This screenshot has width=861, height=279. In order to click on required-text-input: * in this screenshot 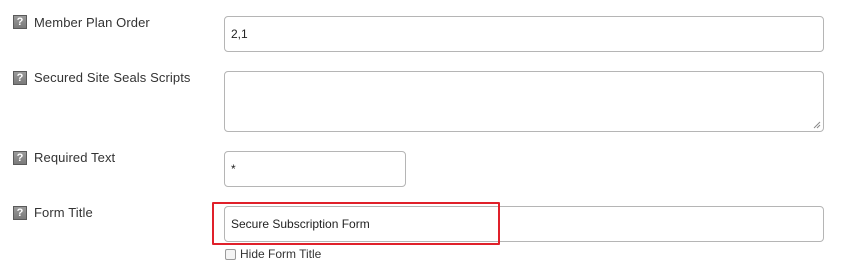, I will do `click(315, 169)`.